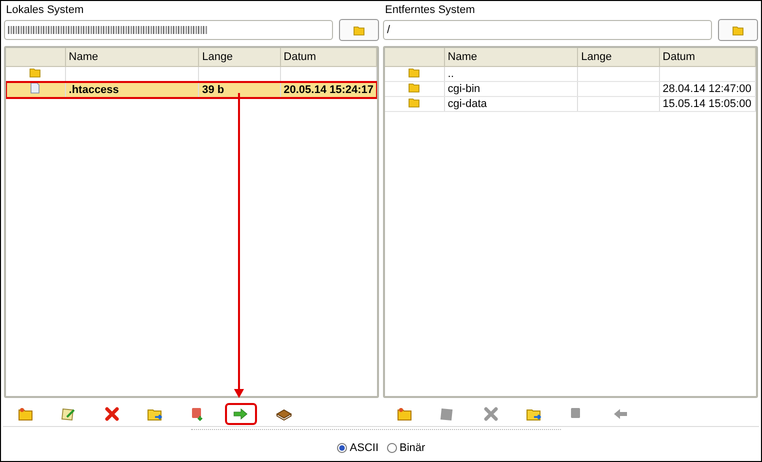  Describe the element at coordinates (213, 90) in the screenshot. I see `file-size: 39 b` at that location.